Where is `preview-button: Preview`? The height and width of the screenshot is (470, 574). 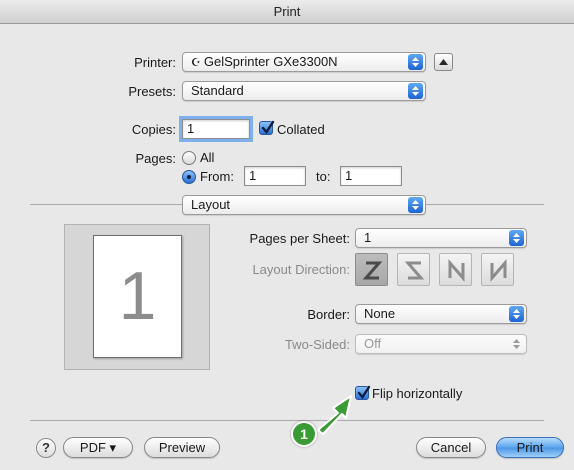
preview-button: Preview is located at coordinates (182, 447).